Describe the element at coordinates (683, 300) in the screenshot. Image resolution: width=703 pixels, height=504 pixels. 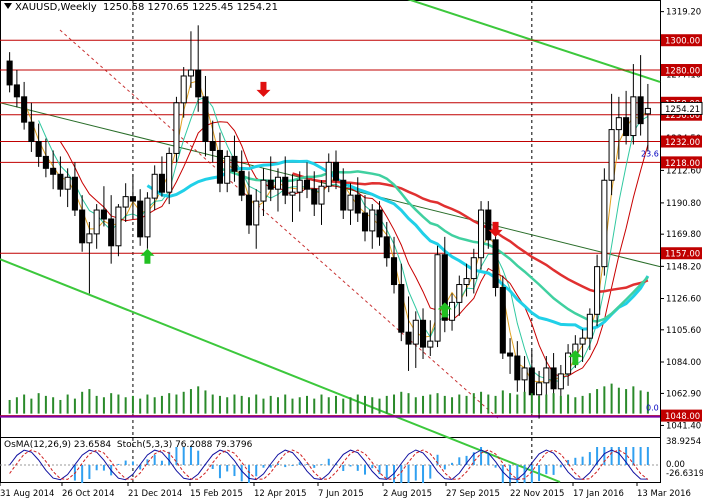
I see `price-tick-label: 1126.60` at that location.